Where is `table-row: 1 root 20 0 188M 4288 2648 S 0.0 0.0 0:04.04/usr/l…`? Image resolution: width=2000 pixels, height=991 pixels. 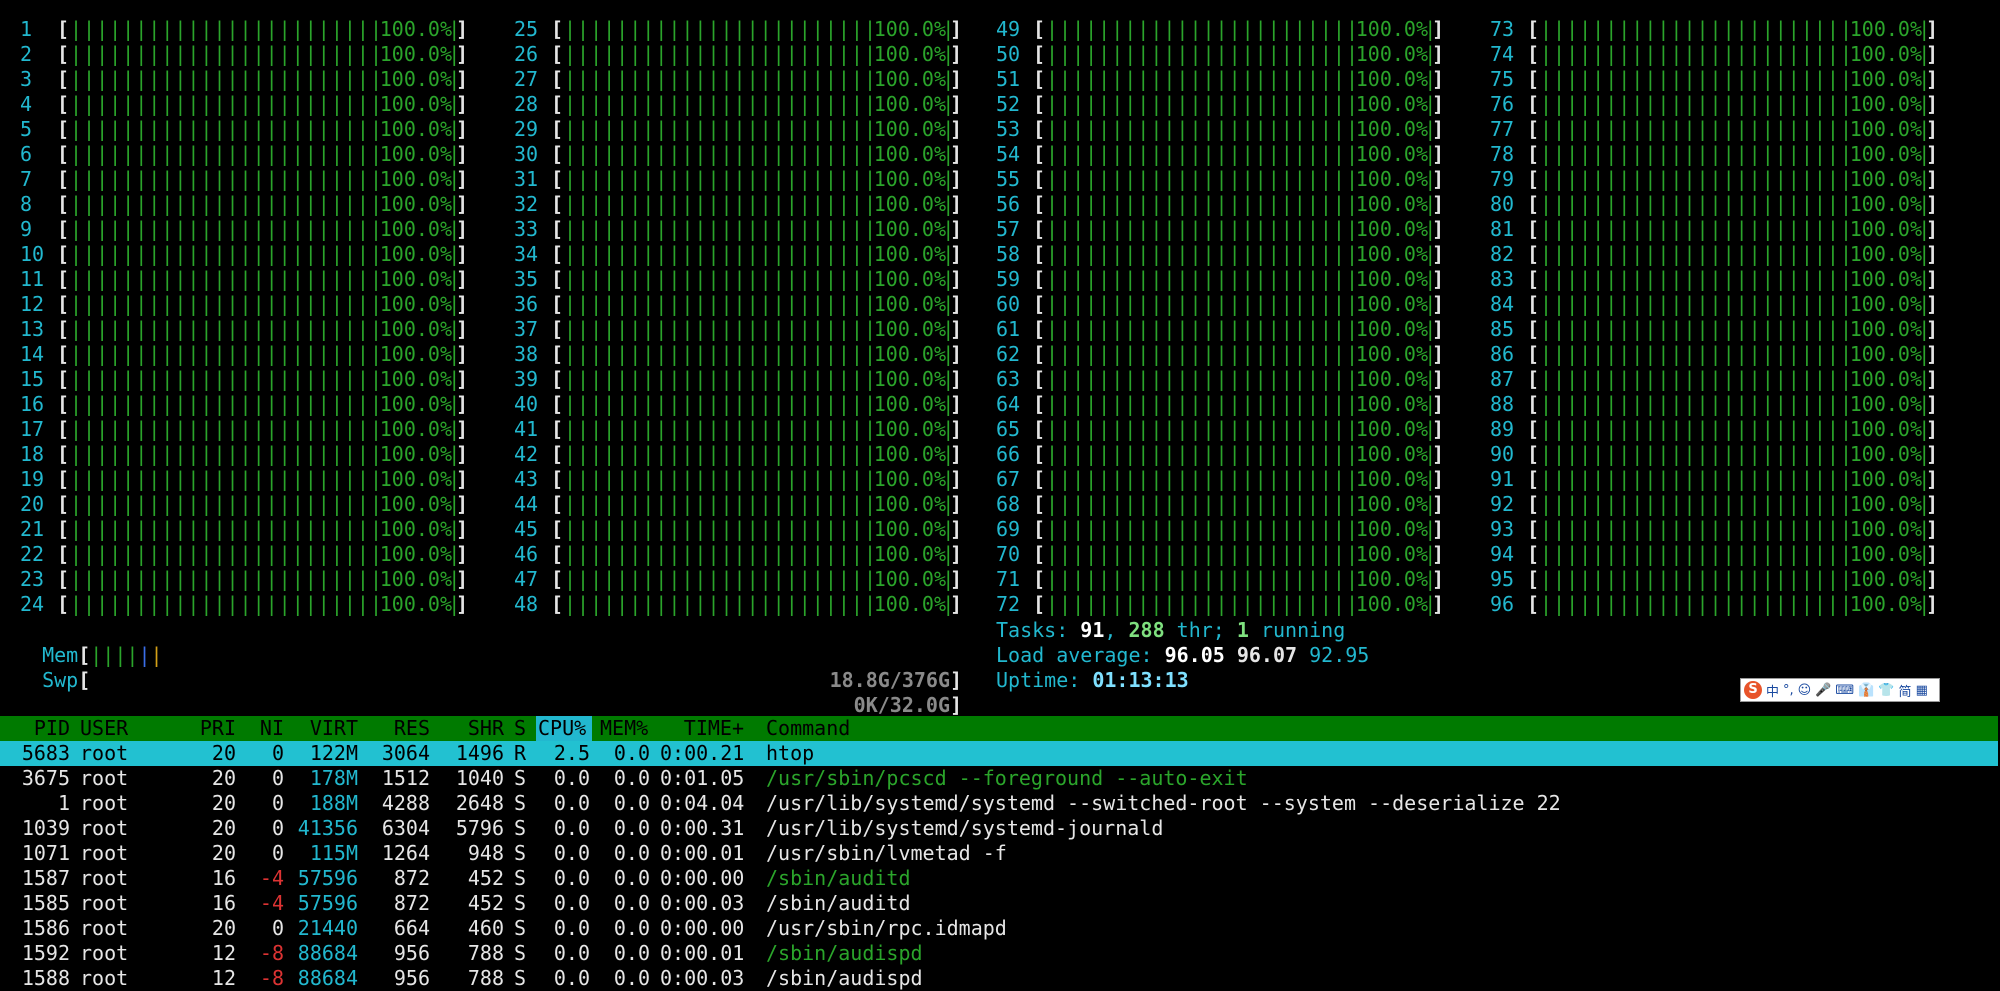 table-row: 1 root 20 0 188M 4288 2648 S 0.0 0.0 0:04.04/usr/l… is located at coordinates (999, 803).